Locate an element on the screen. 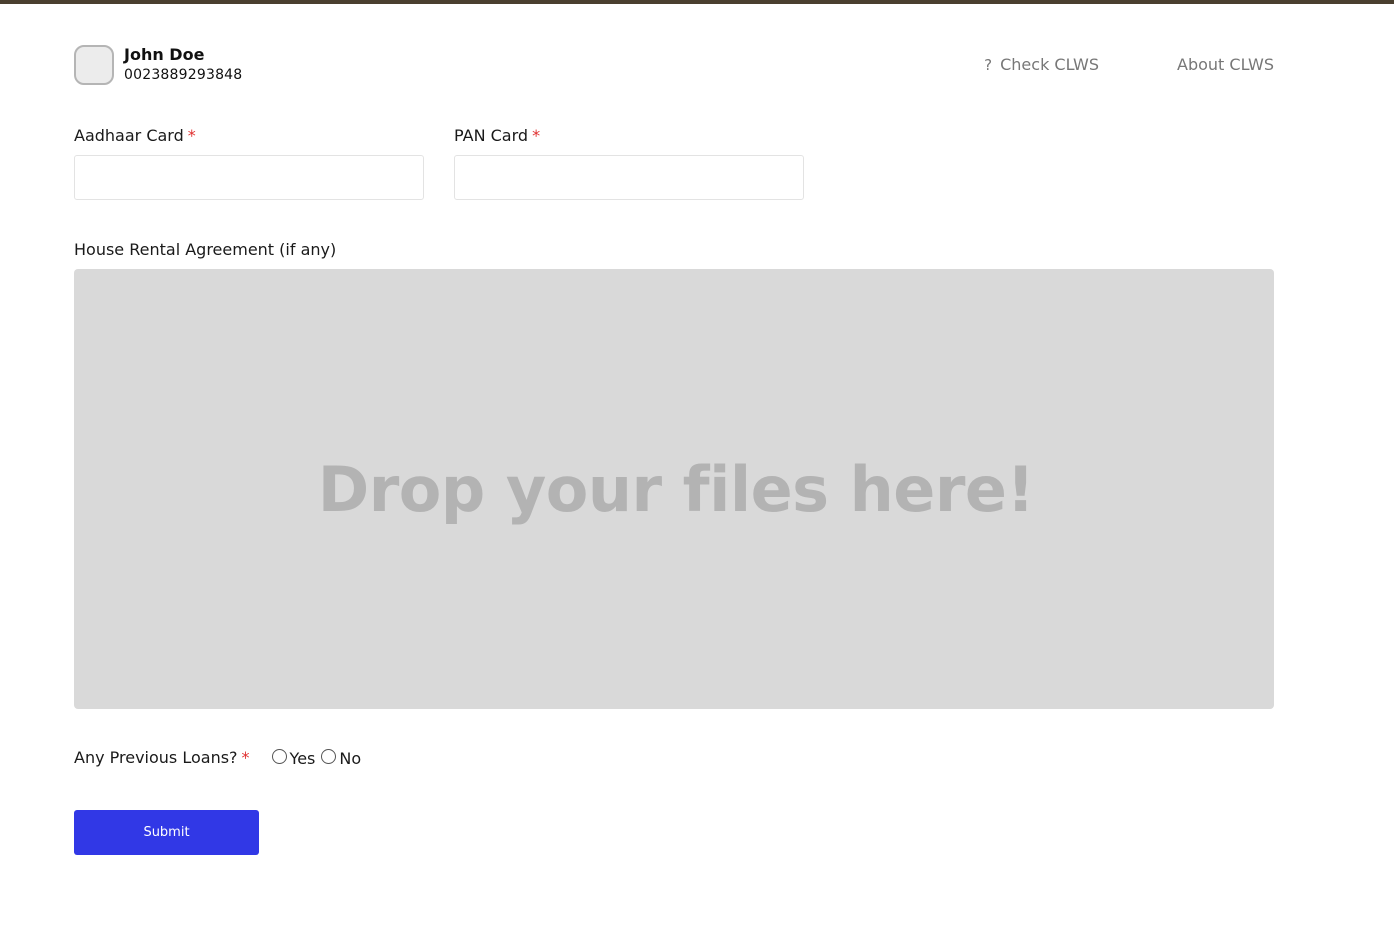  previous-loans-radio-group: Yes No is located at coordinates (316, 758).